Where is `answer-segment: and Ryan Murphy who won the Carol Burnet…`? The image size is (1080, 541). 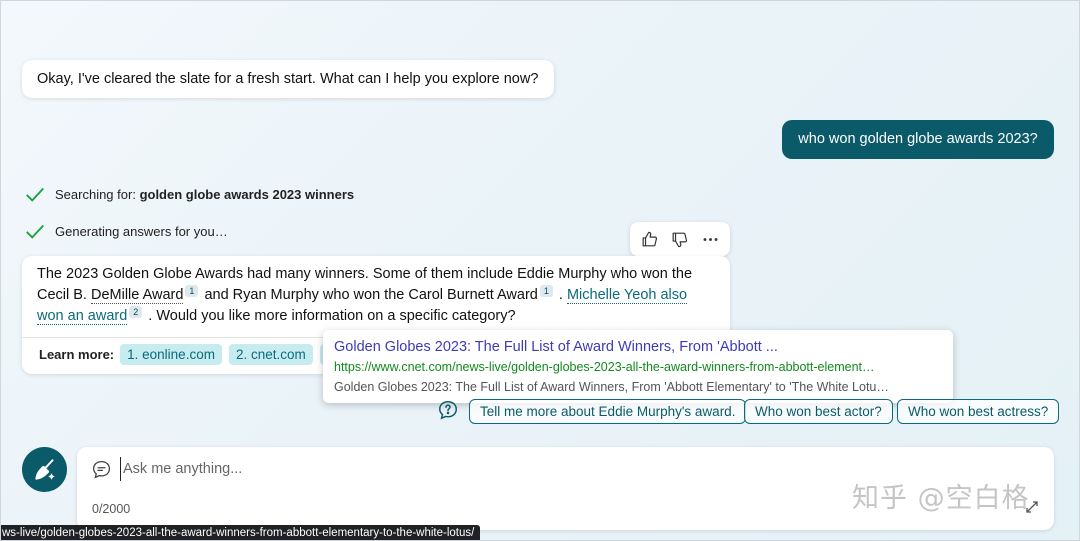
answer-segment: and Ryan Murphy who won the Carol Burnet… is located at coordinates (369, 295).